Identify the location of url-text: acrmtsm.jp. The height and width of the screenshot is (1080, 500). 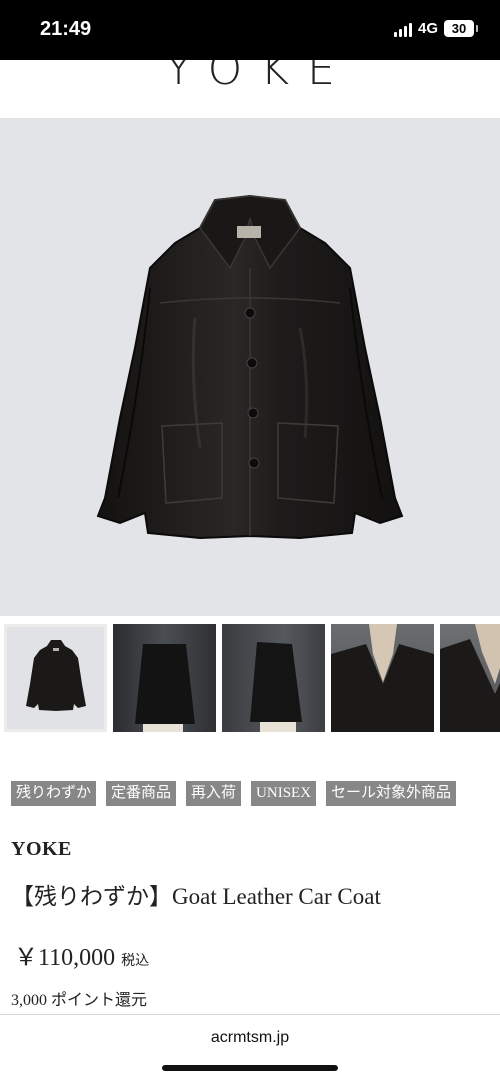
(250, 1038).